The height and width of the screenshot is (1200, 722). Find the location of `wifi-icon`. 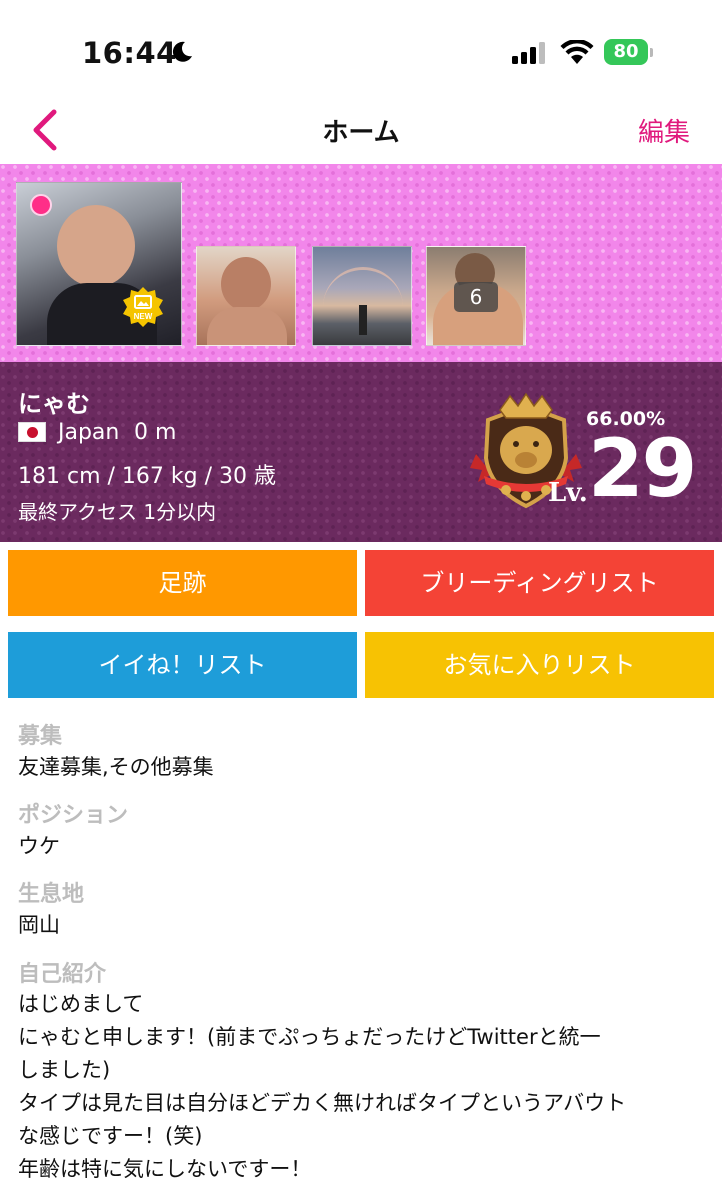

wifi-icon is located at coordinates (577, 52).